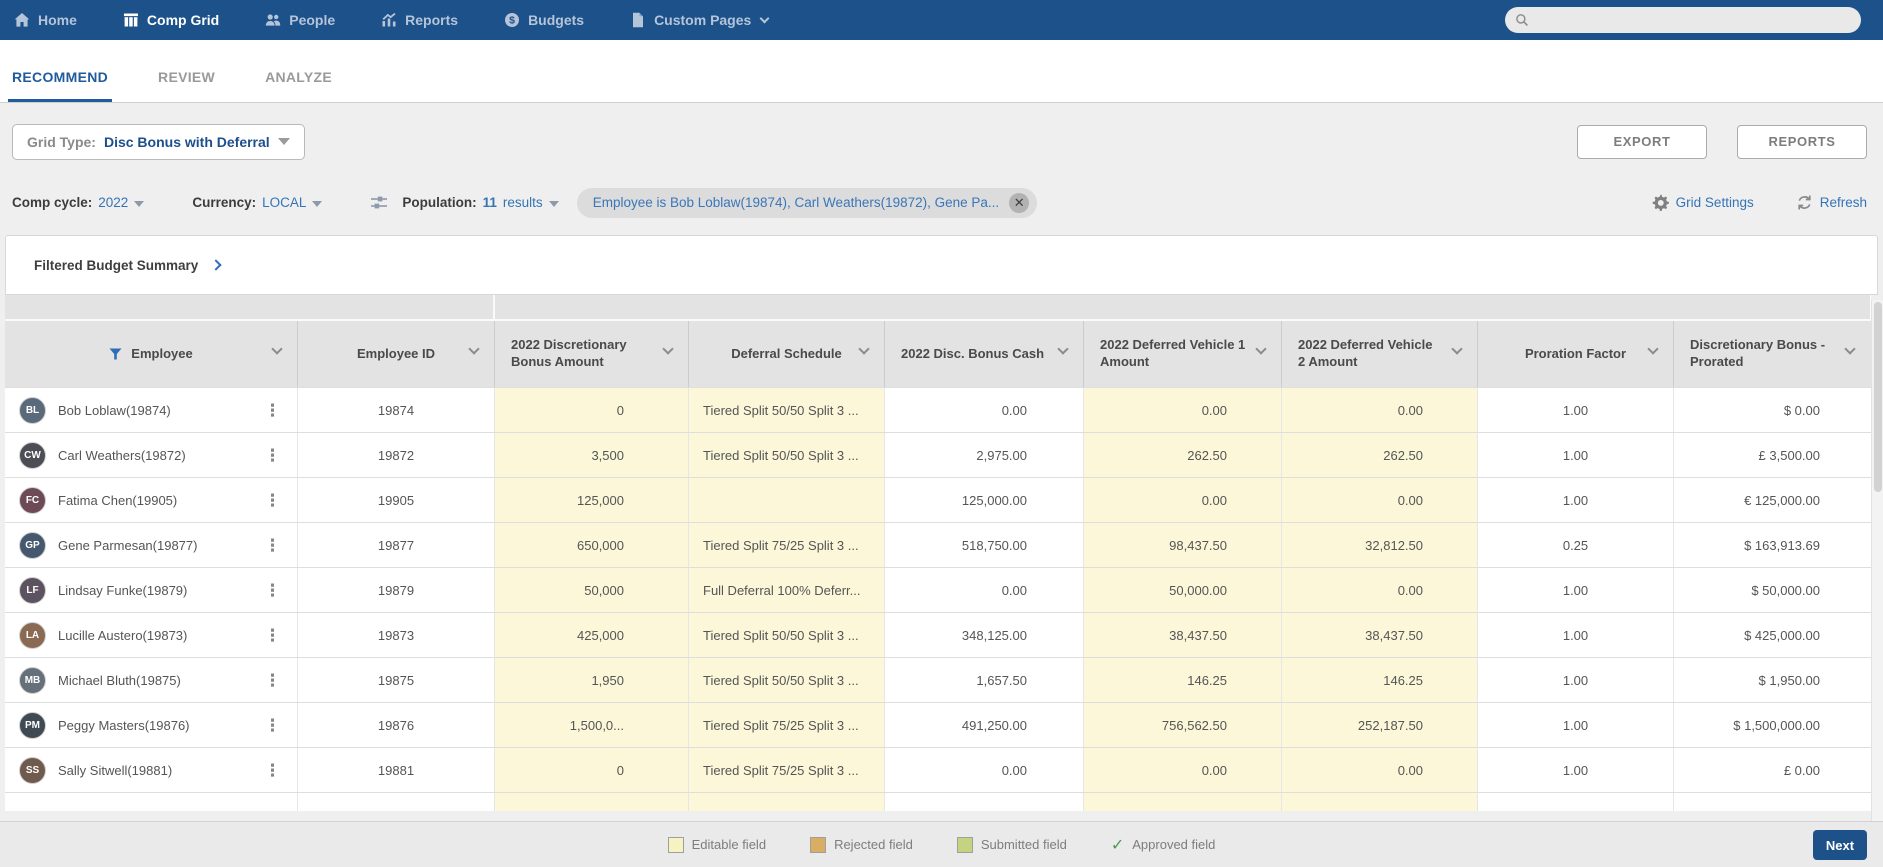  I want to click on cell-v2: 262.50, so click(1380, 455).